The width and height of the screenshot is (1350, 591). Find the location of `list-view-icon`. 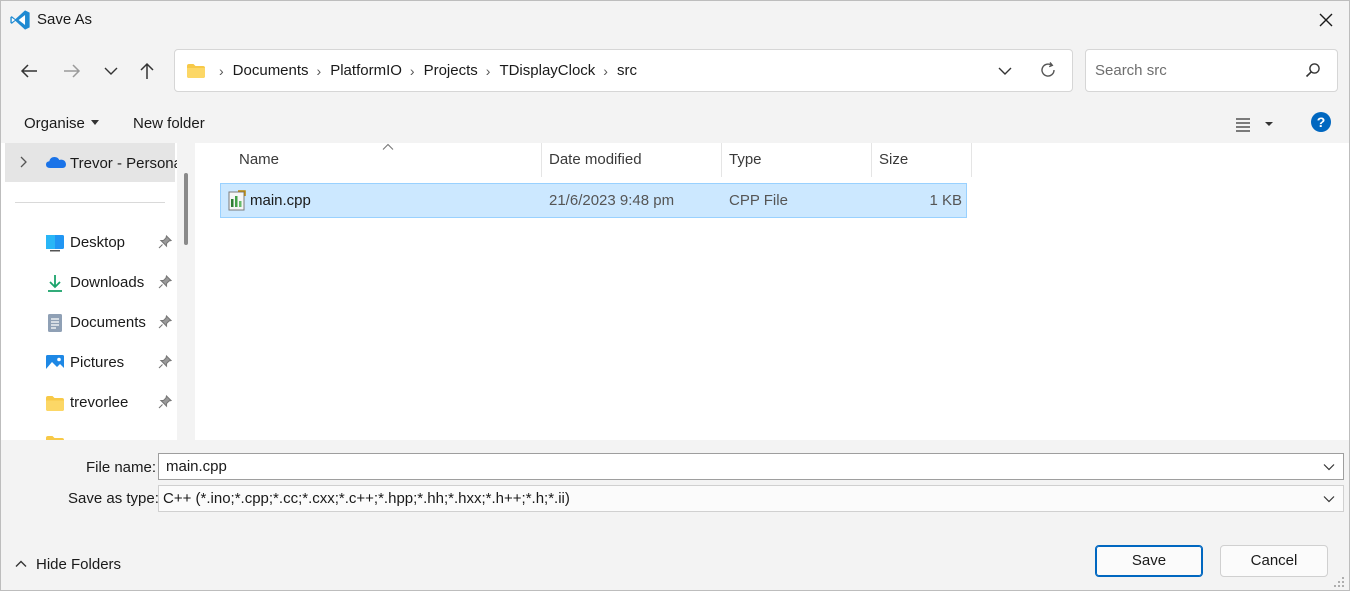

list-view-icon is located at coordinates (1254, 125).